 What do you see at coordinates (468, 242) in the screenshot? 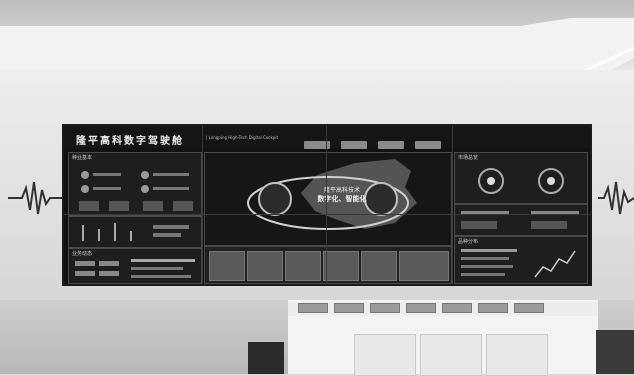
I see `panel-title: 品种分布` at bounding box center [468, 242].